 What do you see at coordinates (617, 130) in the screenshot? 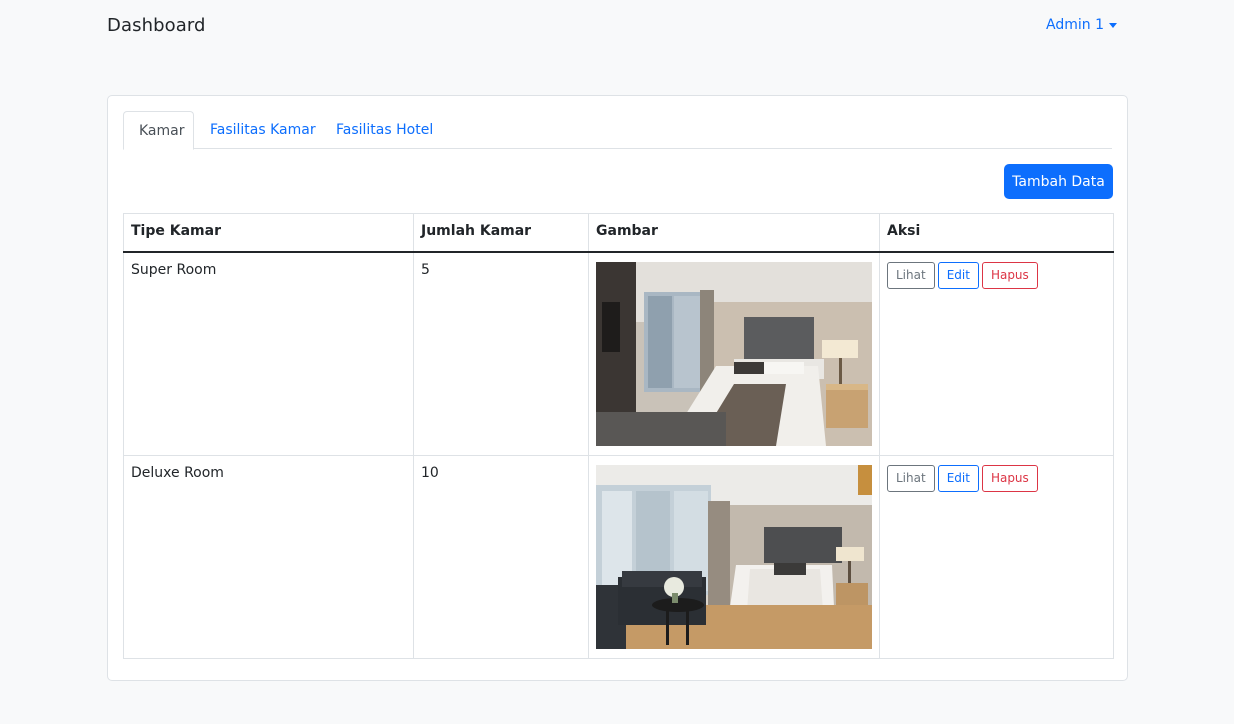
I see `tab-bar: Kamar Fasilitas Kamar Fasilitas Hotel` at bounding box center [617, 130].